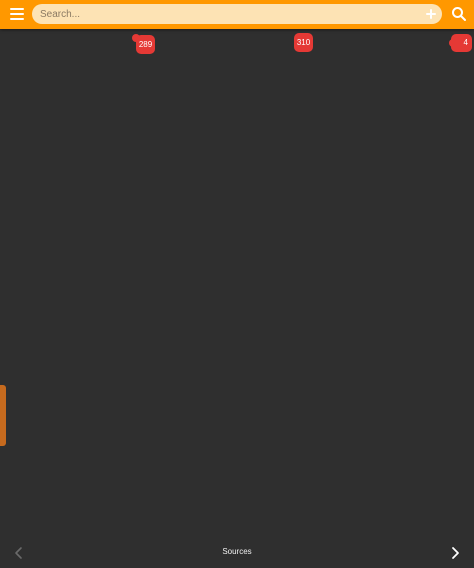 The width and height of the screenshot is (474, 568). I want to click on search-icon, so click(459, 14).